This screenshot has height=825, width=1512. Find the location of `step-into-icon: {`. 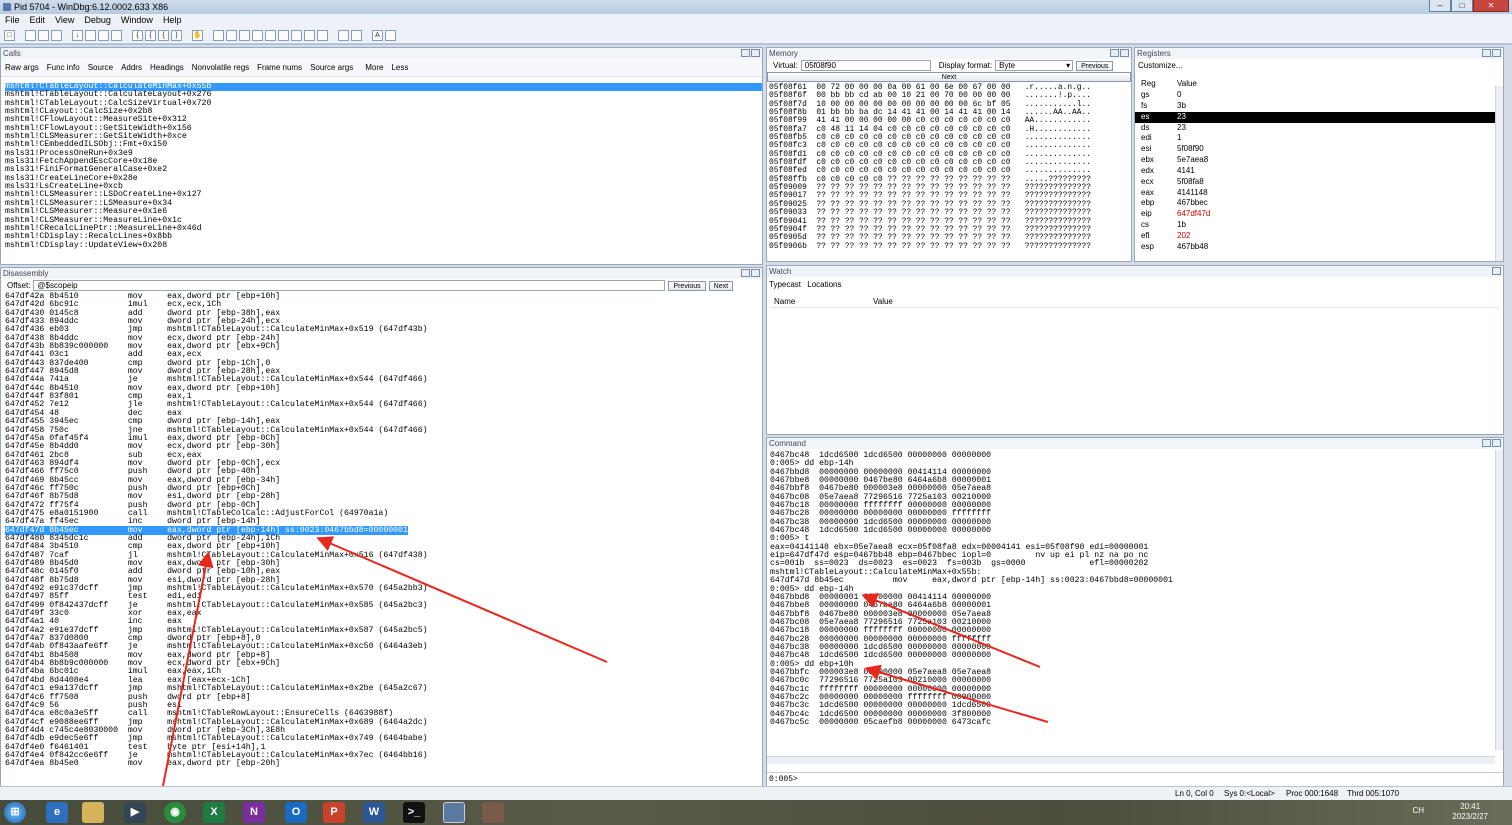

step-into-icon: { is located at coordinates (137, 35).